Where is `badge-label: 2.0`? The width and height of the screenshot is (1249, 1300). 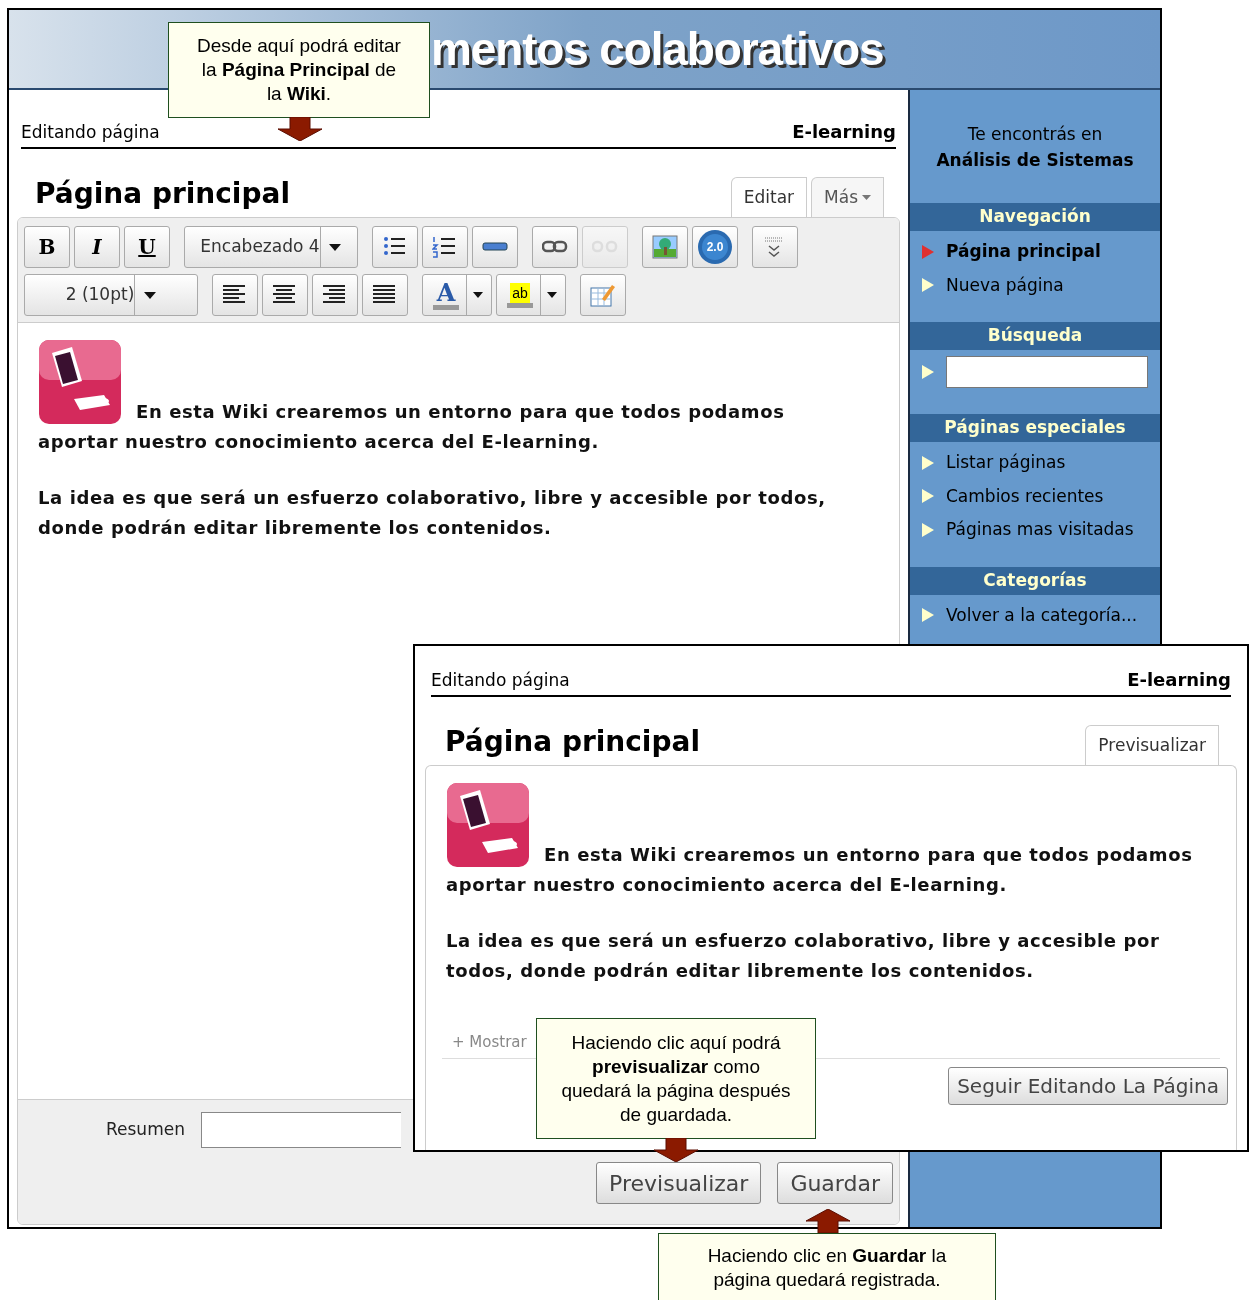 badge-label: 2.0 is located at coordinates (715, 247).